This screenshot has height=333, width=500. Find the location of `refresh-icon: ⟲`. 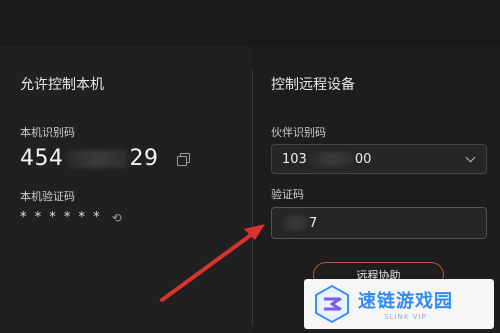

refresh-icon: ⟲ is located at coordinates (117, 218).